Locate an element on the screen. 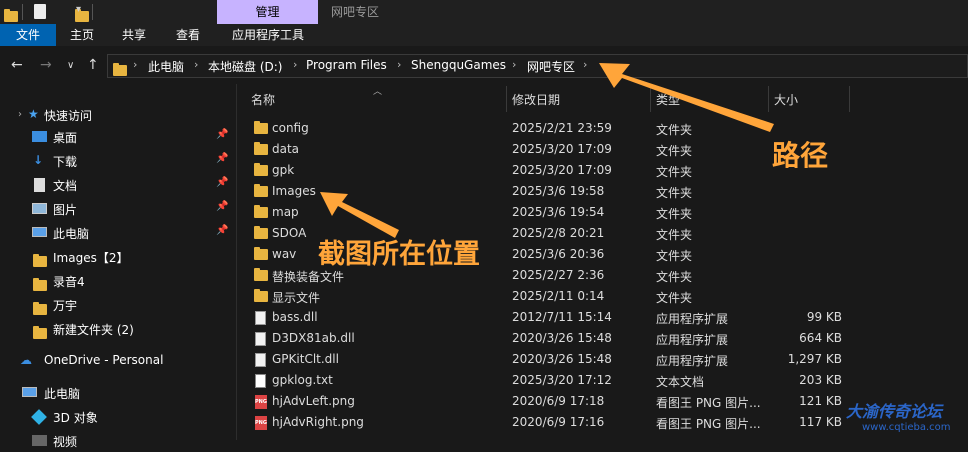 Image resolution: width=968 pixels, height=452 pixels. watermark-title: 大渝传奇论坛 is located at coordinates (894, 411).